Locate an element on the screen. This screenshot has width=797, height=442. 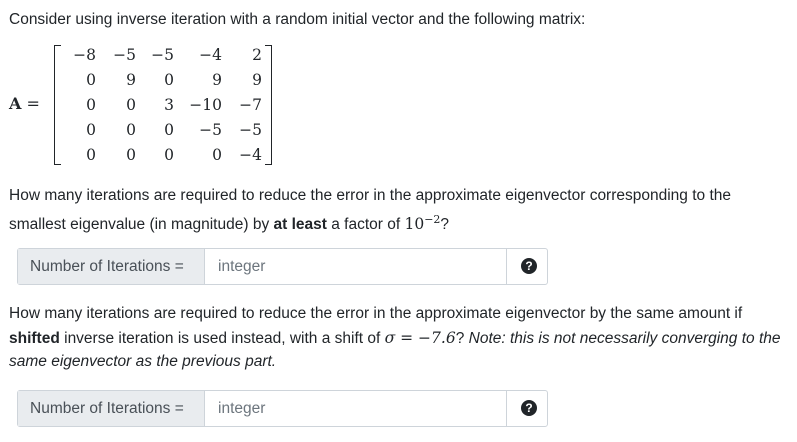
matrix-equals: = is located at coordinates (33, 103).